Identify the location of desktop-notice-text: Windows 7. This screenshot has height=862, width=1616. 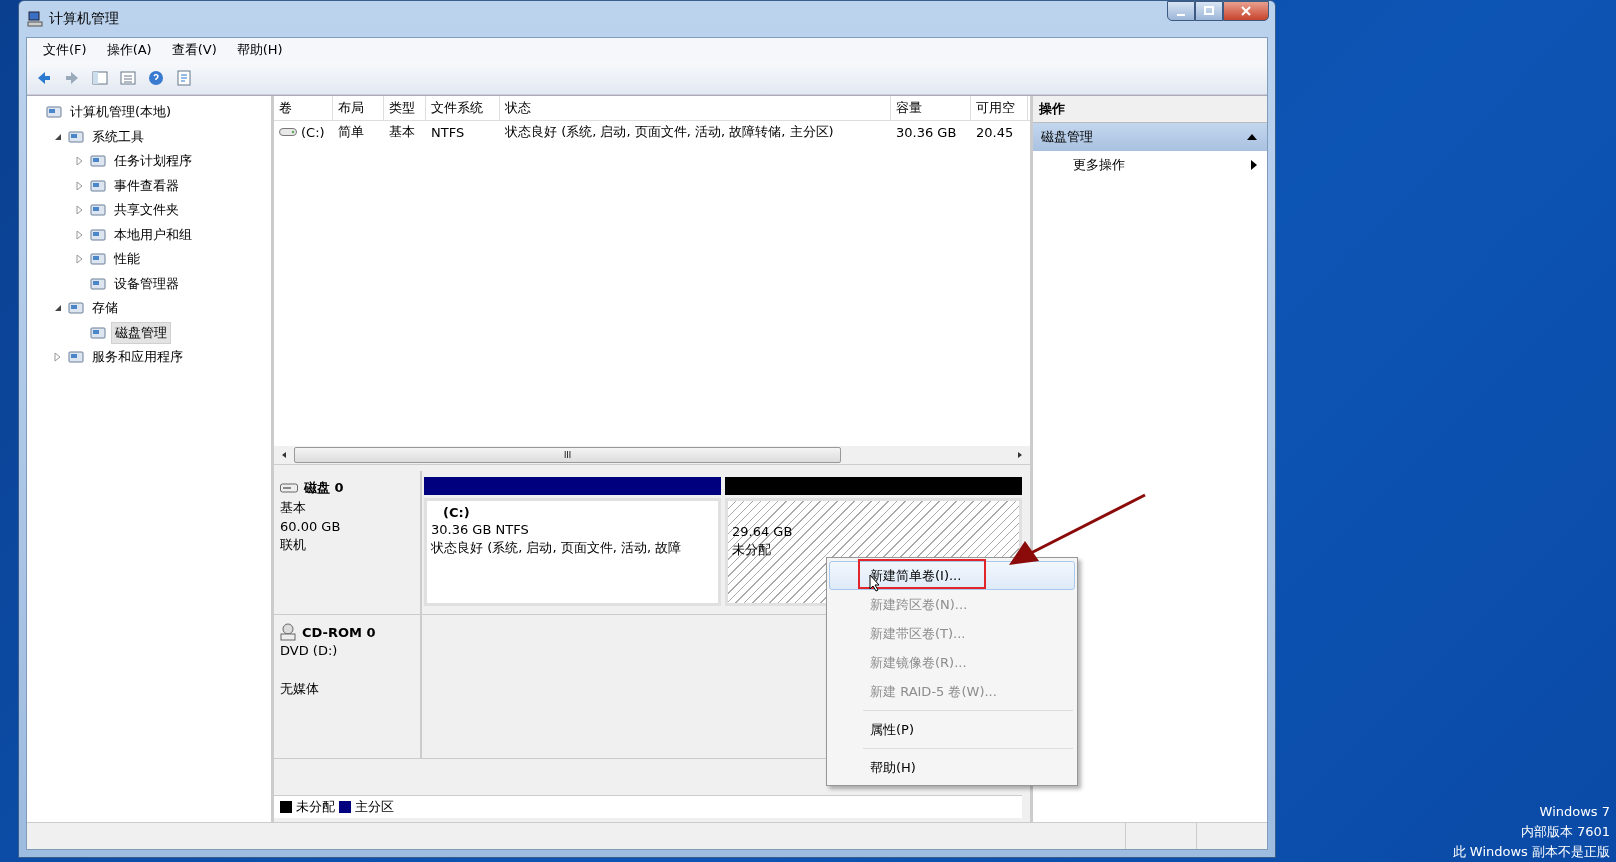
(1574, 812).